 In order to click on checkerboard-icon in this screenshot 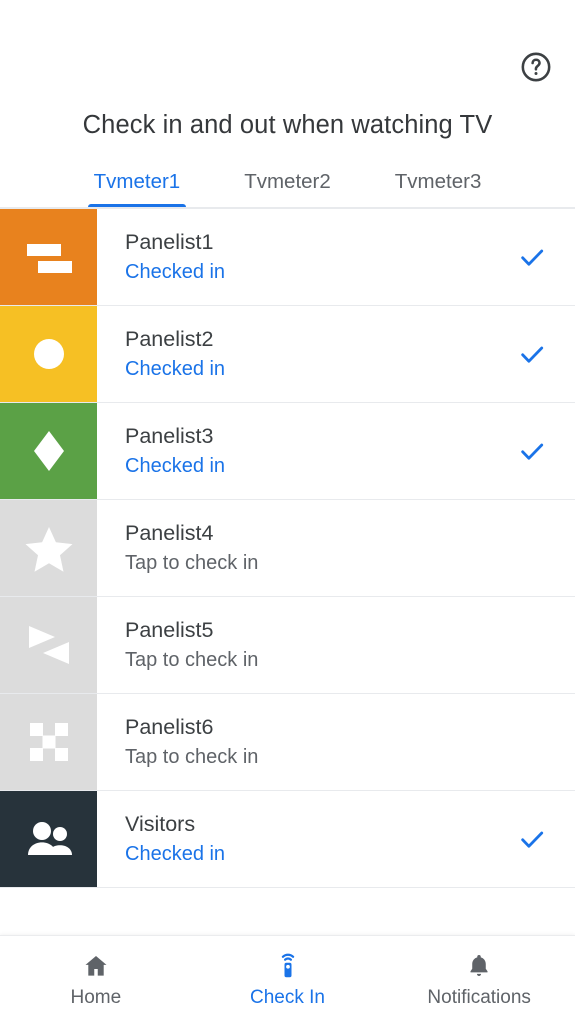, I will do `click(48, 742)`.